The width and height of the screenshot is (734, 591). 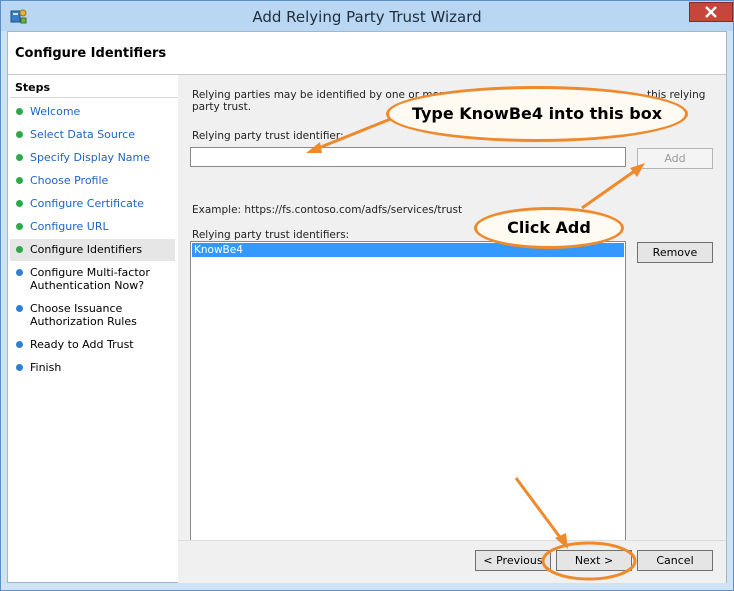 I want to click on callout-type-identifier: Type KnowBe4 into this box, so click(x=537, y=114).